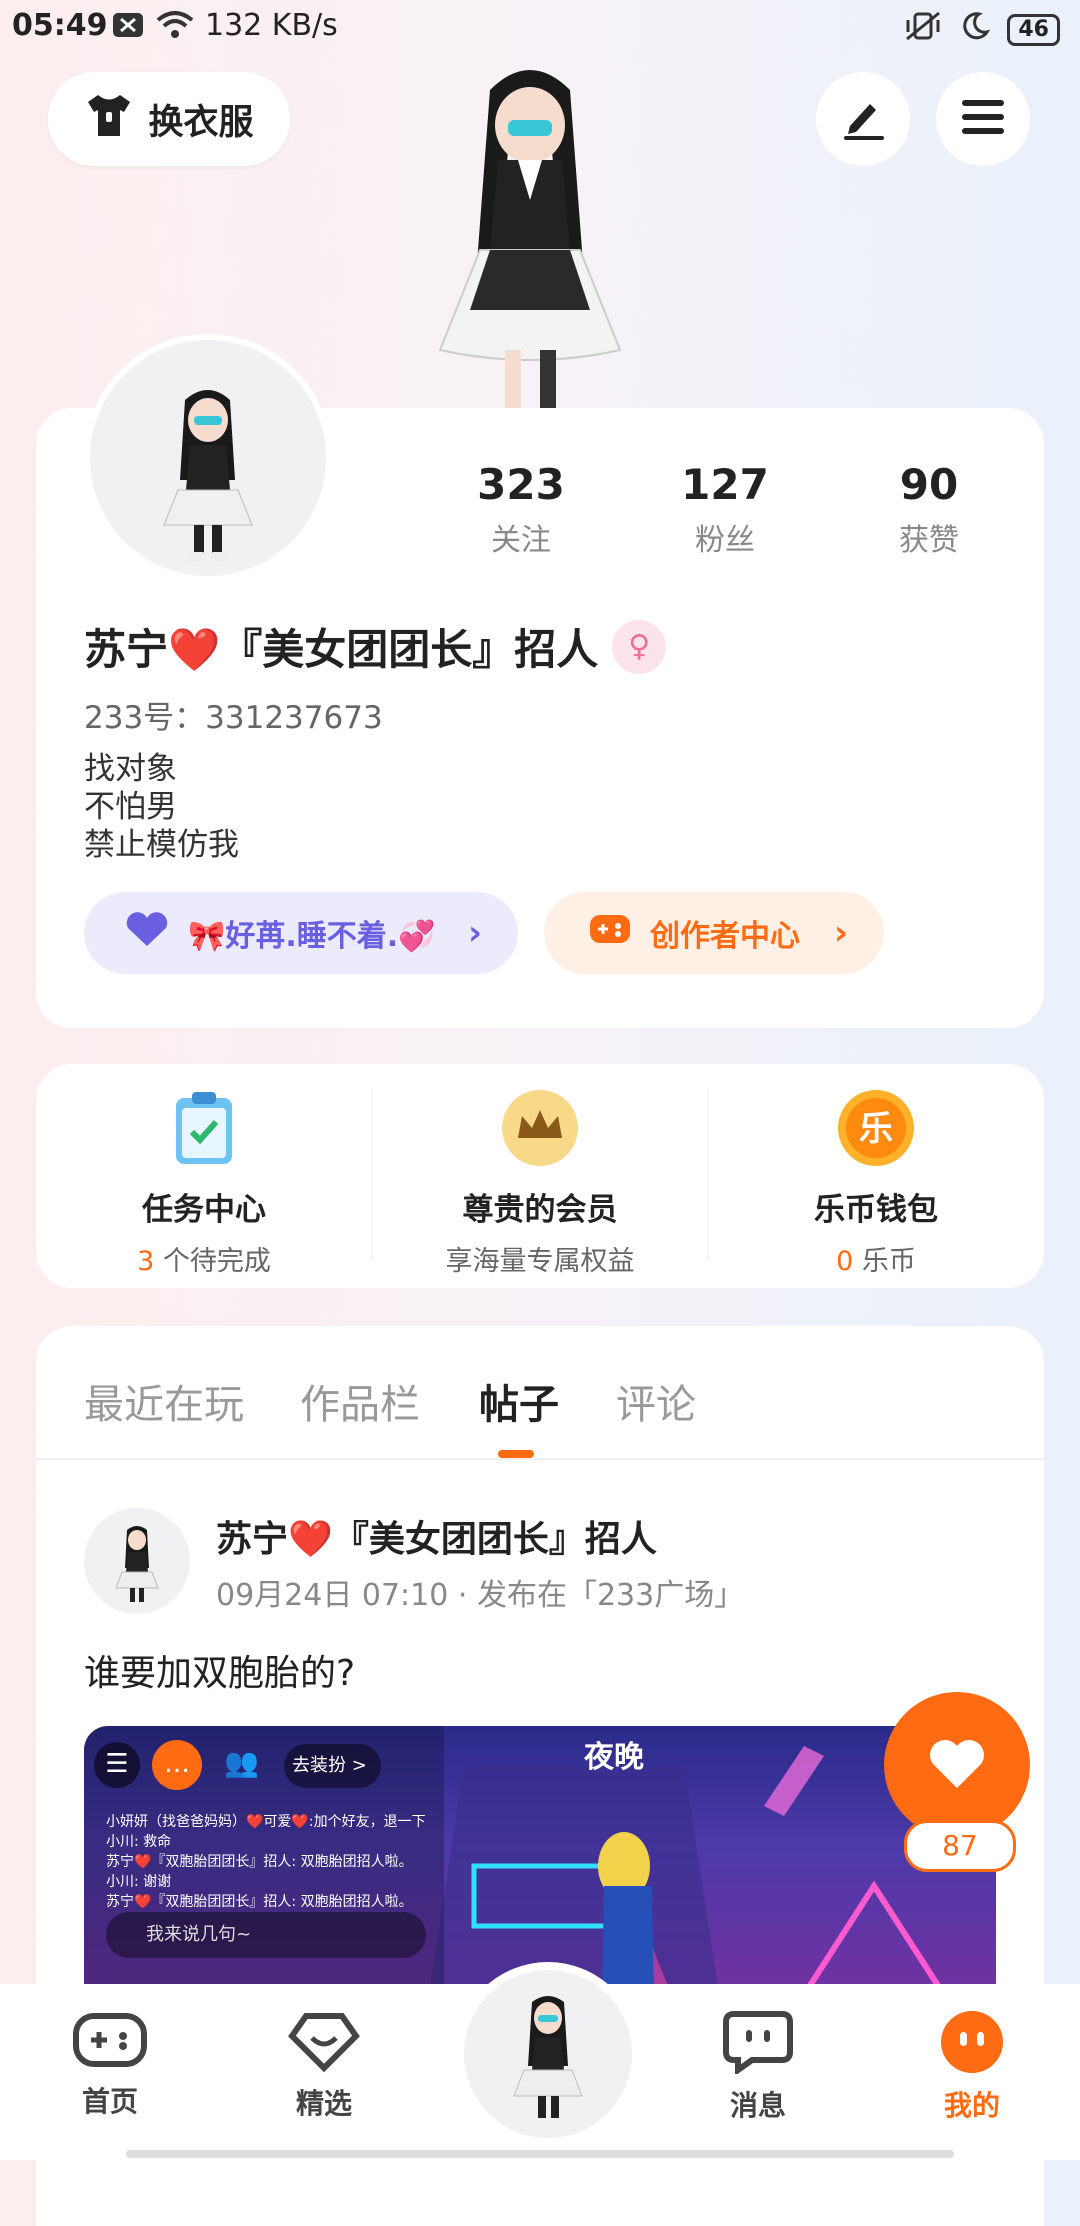 Image resolution: width=1080 pixels, height=2226 pixels. I want to click on chat-bubble-icon, so click(758, 2044).